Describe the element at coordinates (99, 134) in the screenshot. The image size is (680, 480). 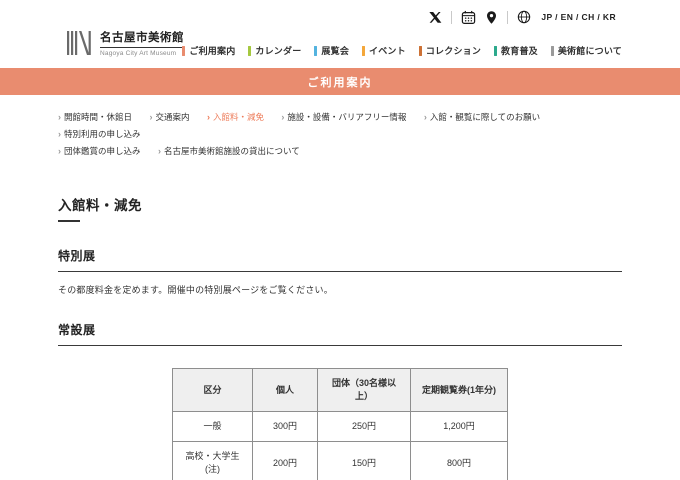
I see `subnav-link-special-use: › 特別利用の申し込み` at that location.